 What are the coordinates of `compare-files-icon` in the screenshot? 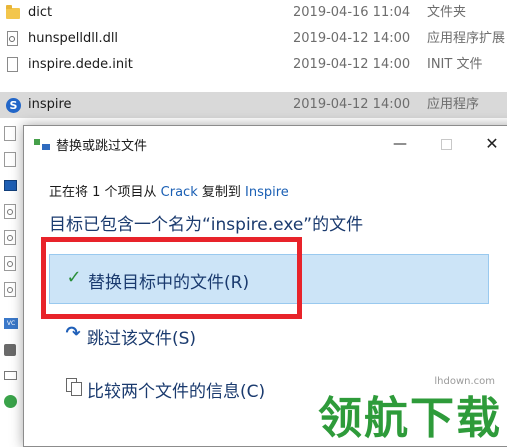 It's located at (73, 387).